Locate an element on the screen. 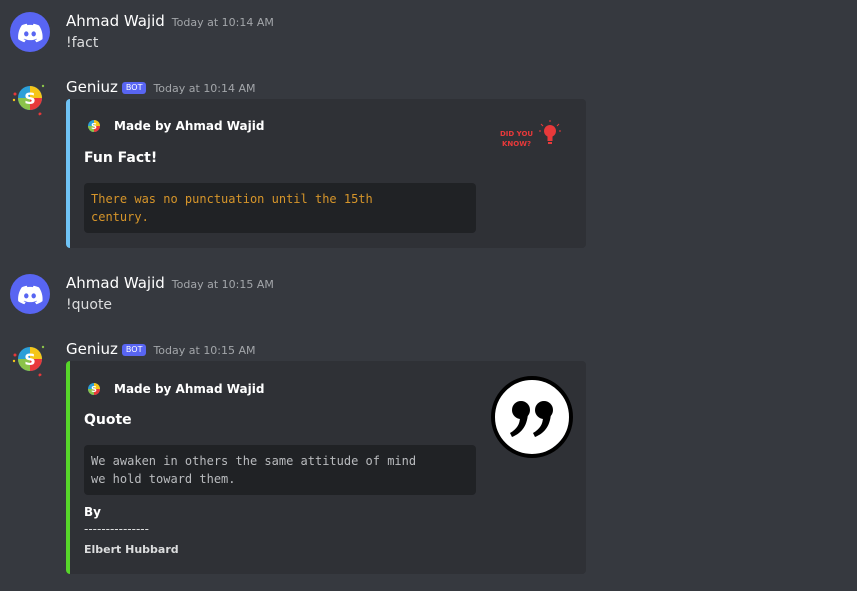 The height and width of the screenshot is (591, 857). embed-title: Fun Fact! is located at coordinates (121, 158).